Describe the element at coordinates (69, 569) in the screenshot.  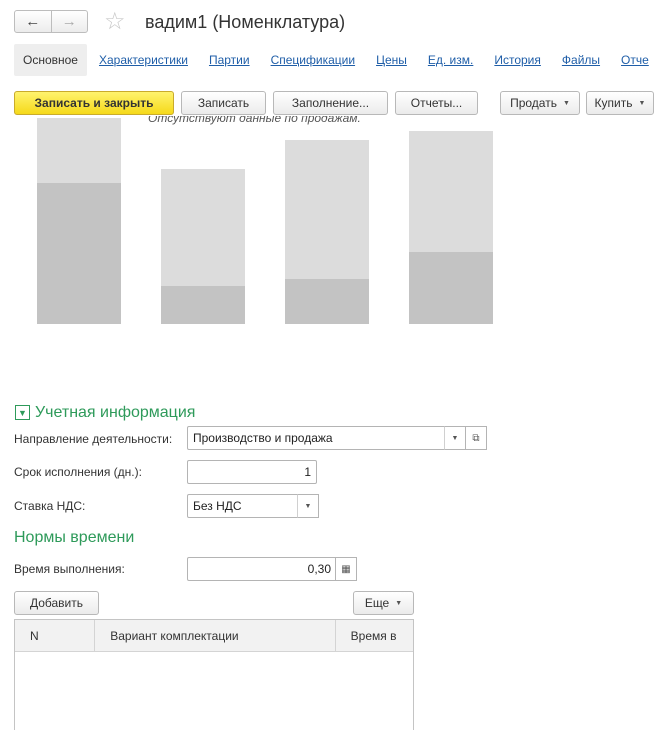
I see `exec-time-label: Время выполнения:` at that location.